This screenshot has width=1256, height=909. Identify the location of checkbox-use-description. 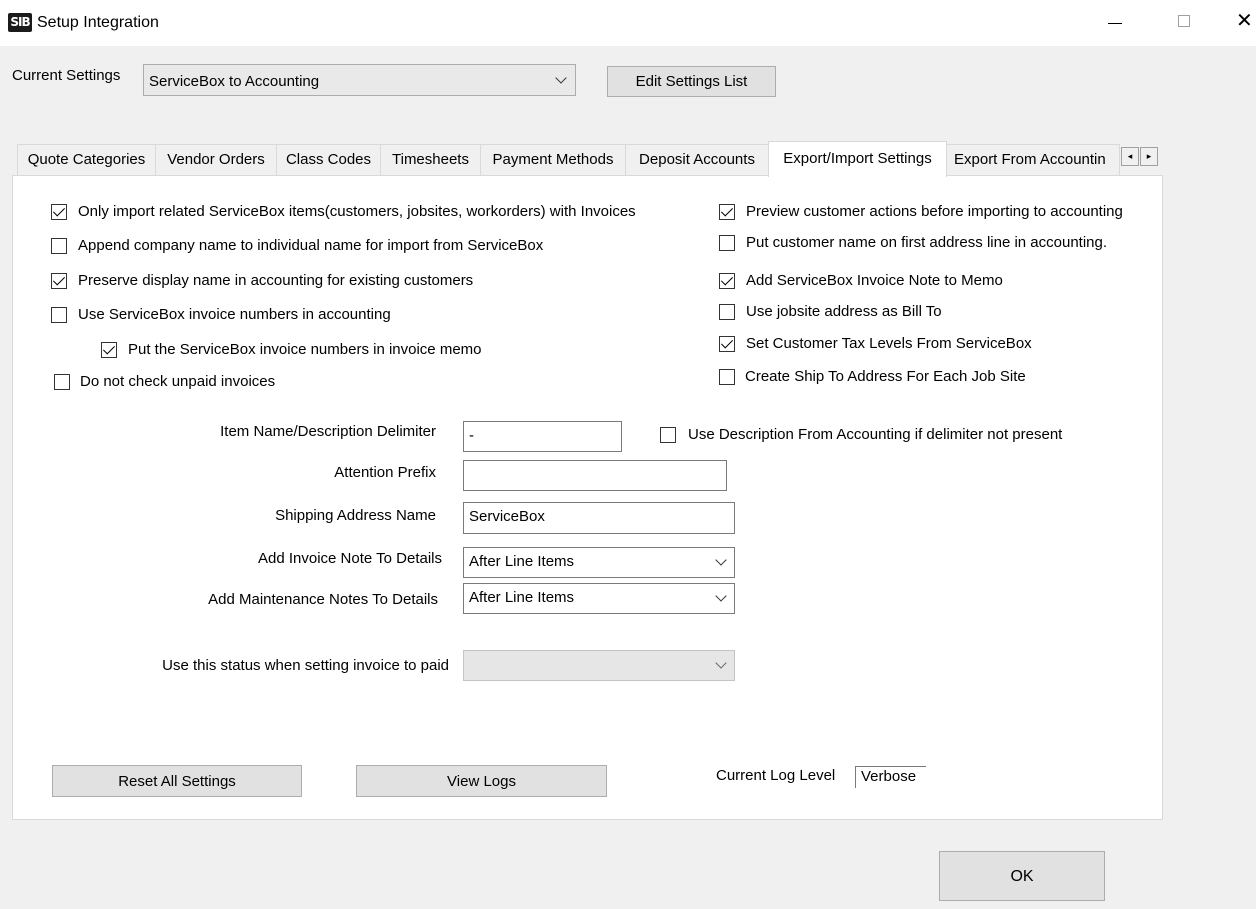
(668, 435).